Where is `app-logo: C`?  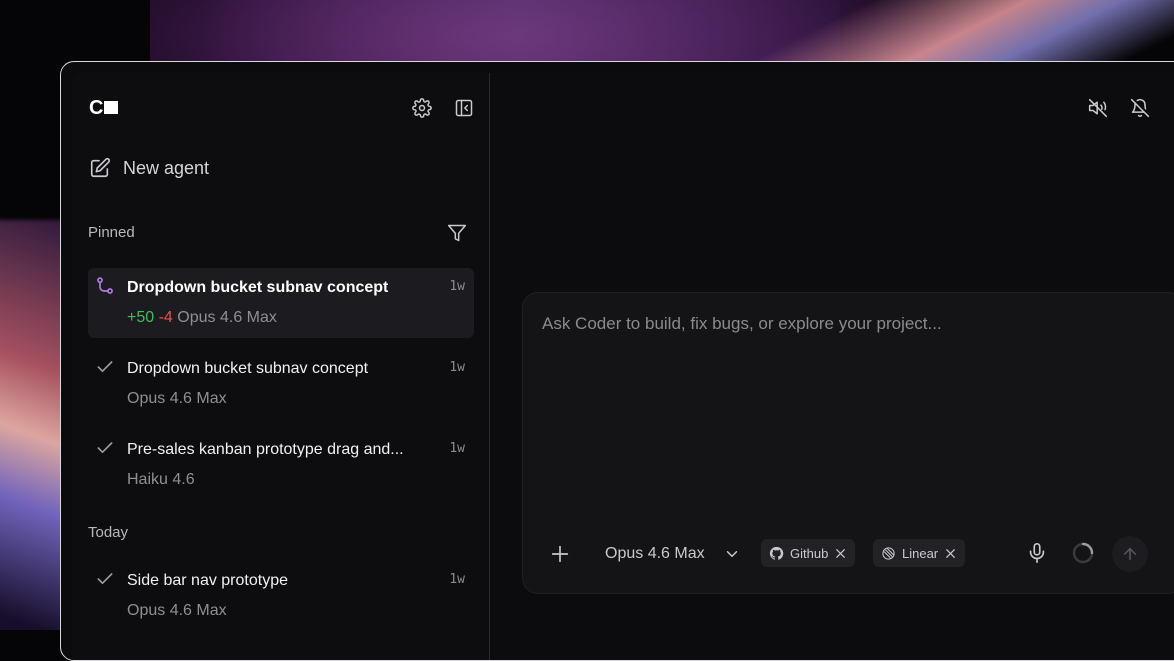 app-logo: C is located at coordinates (104, 108).